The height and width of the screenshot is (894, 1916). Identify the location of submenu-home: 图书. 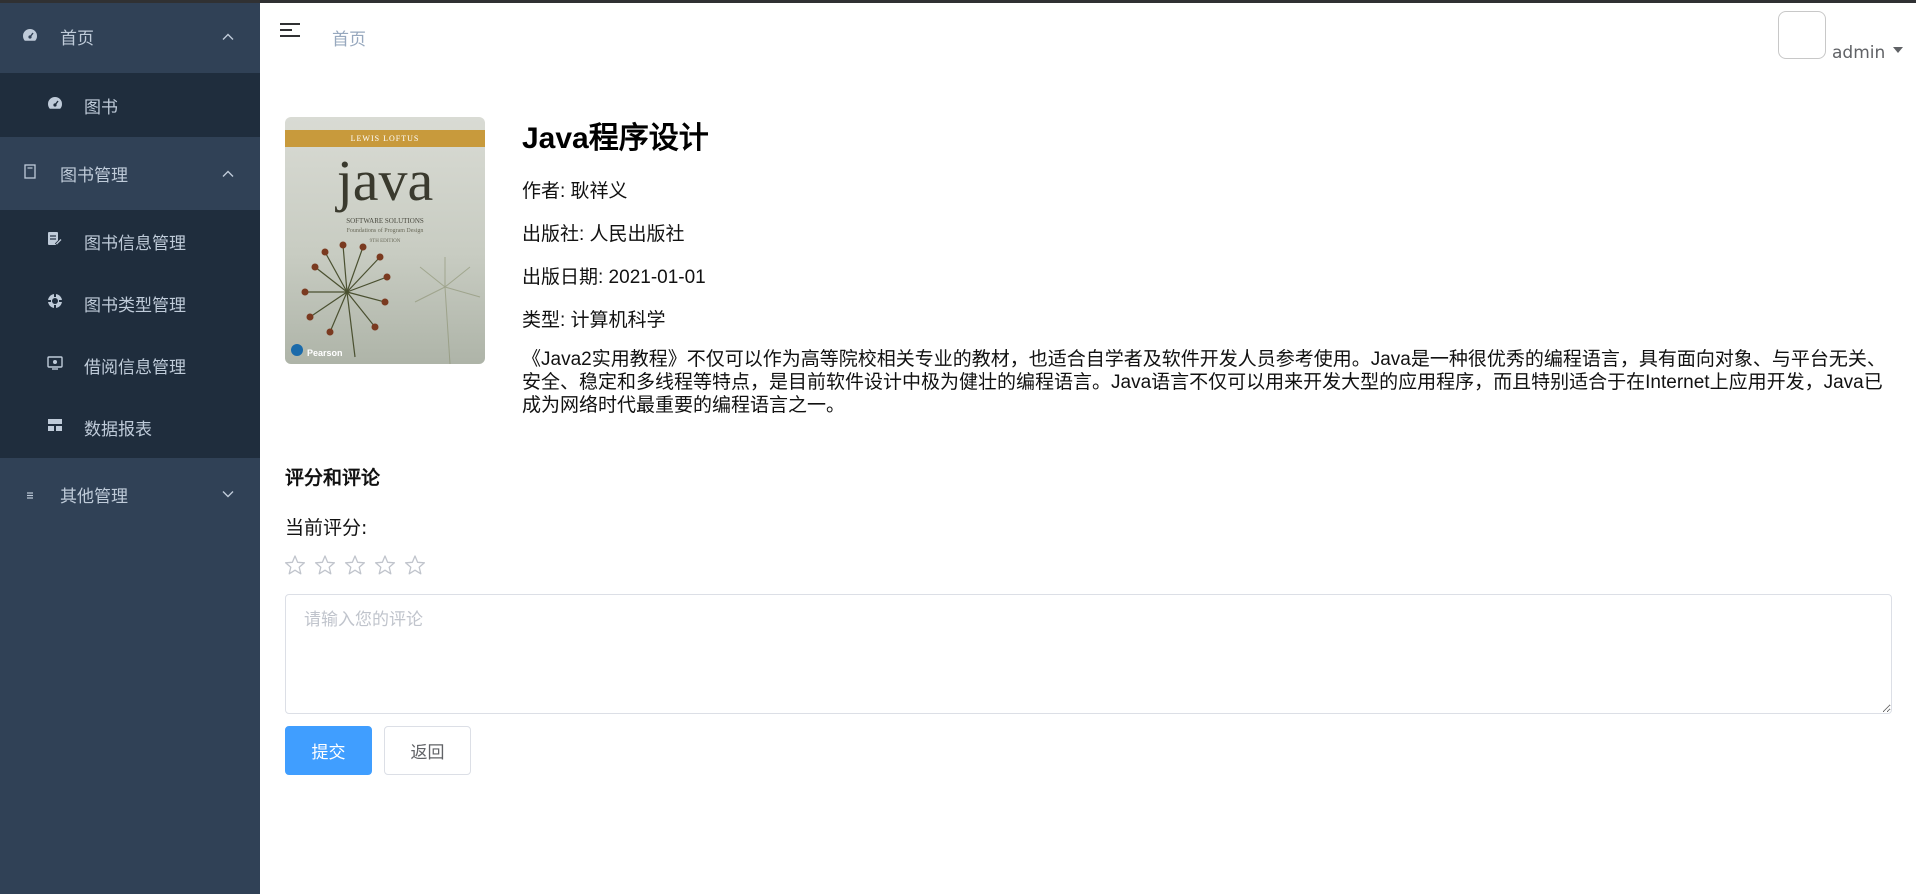
(130, 105).